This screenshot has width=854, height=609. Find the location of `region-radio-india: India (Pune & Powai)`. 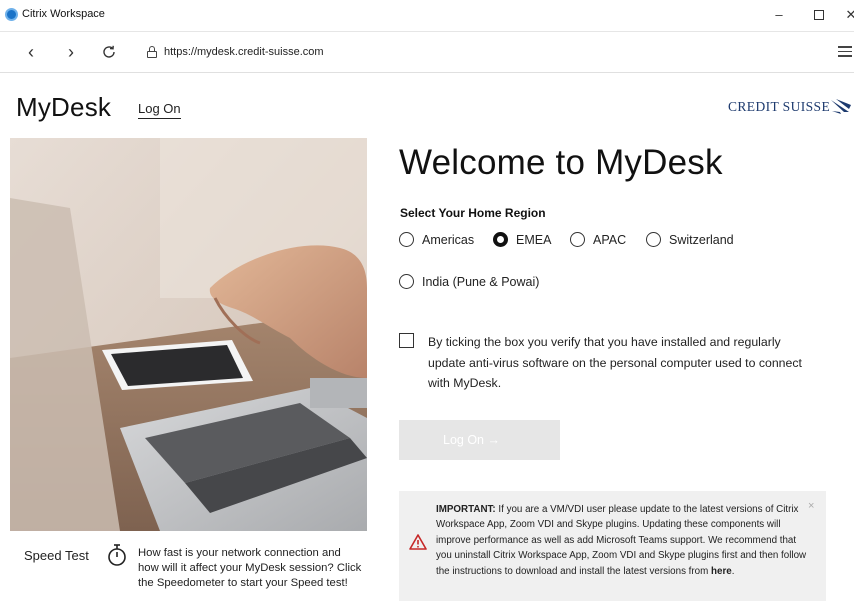

region-radio-india: India (Pune & Powai) is located at coordinates (469, 281).